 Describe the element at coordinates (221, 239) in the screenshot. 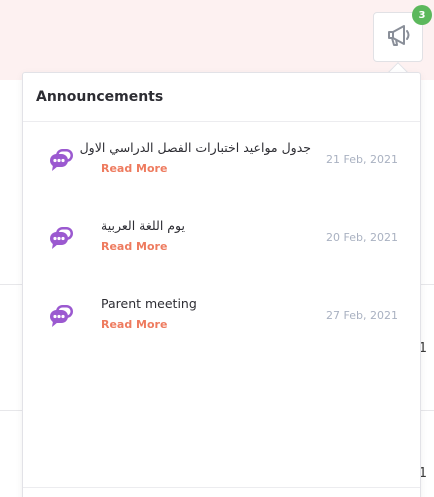

I see `announcement-item: يوم اللغة العربية Read More 20 Feb, 2021` at that location.